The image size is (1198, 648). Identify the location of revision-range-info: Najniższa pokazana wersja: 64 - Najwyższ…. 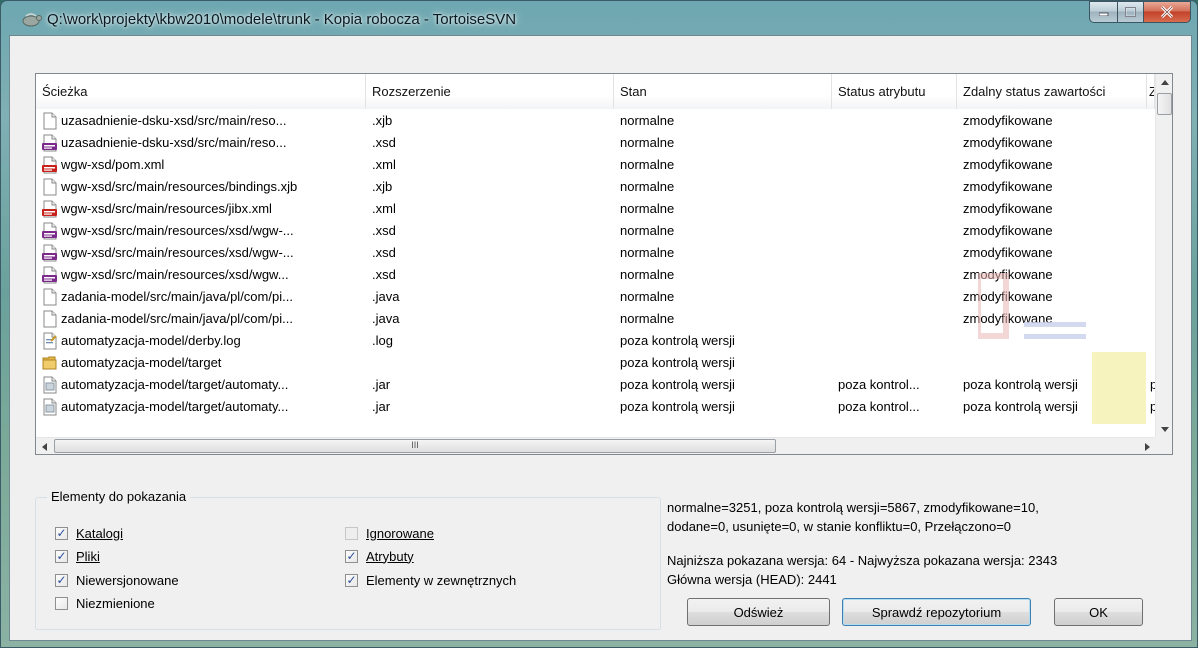
(862, 560).